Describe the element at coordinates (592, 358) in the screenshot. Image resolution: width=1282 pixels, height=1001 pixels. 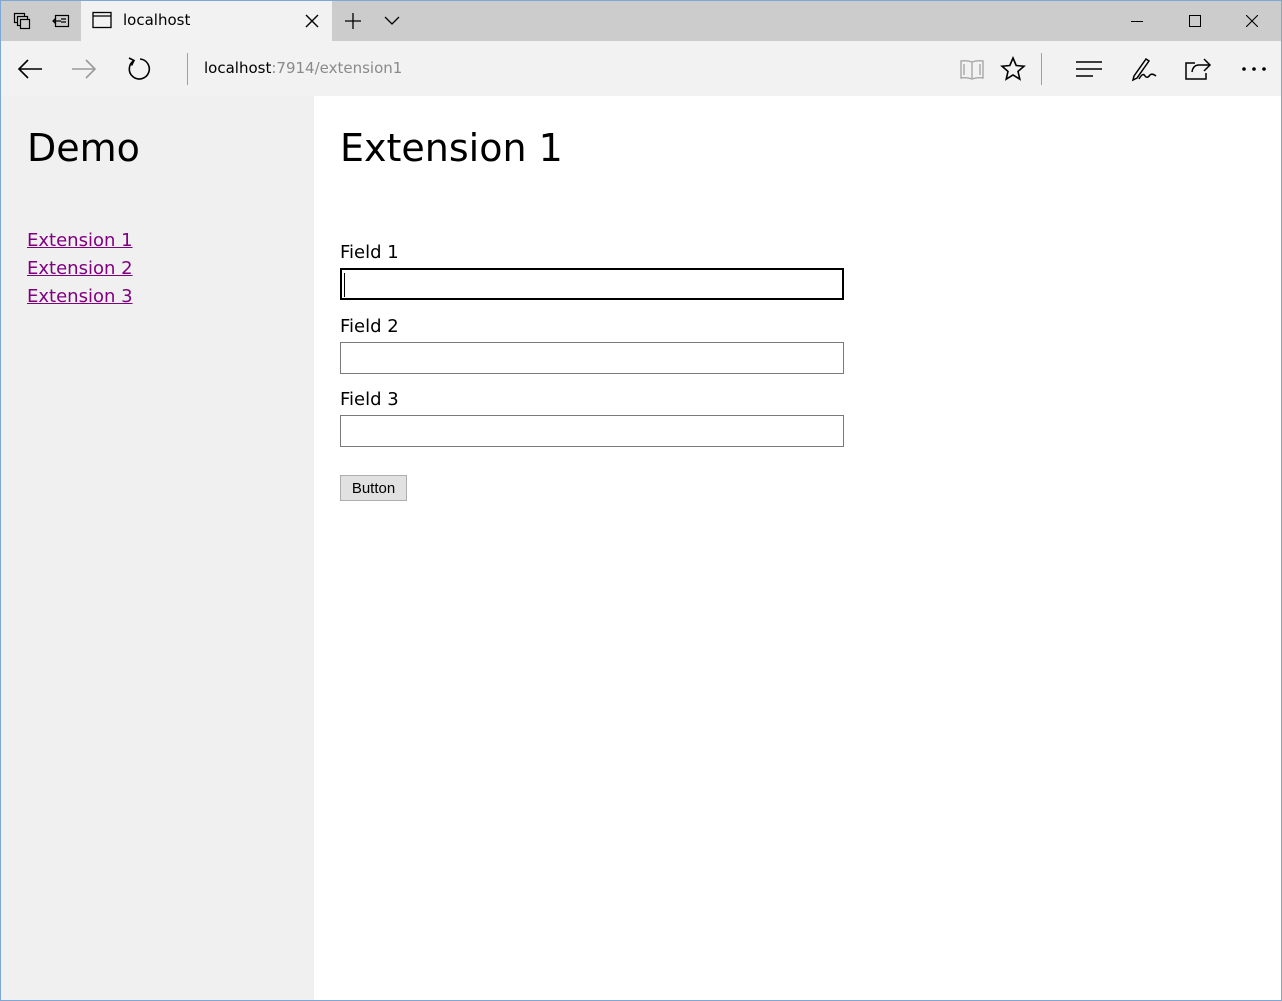
I see `field-2-input` at that location.